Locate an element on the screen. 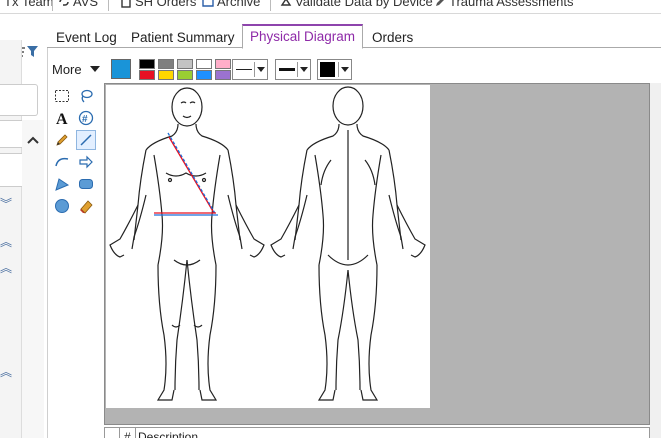  tx-team-button: Tx Team is located at coordinates (29, 4).